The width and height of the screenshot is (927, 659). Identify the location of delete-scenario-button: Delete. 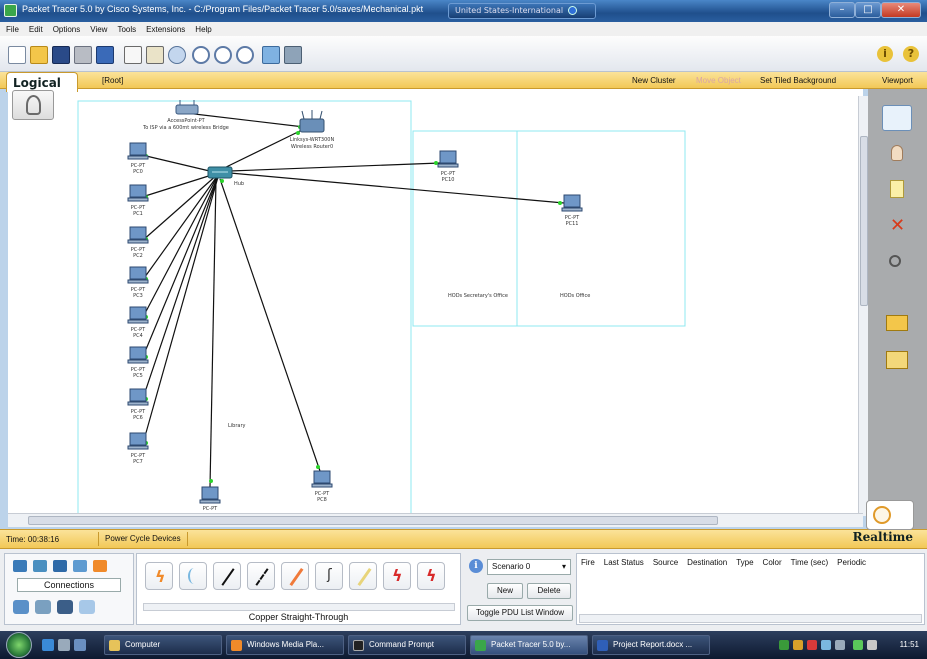
(549, 591).